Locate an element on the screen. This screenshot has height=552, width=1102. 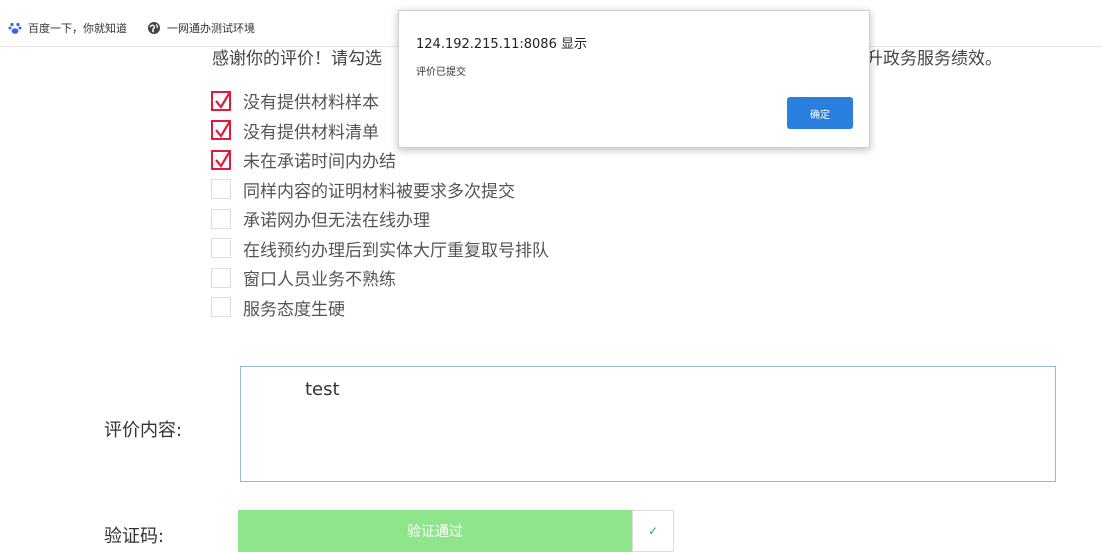
reason-label: 在线预约办理后到实体大厅重复取号排队 is located at coordinates (396, 250).